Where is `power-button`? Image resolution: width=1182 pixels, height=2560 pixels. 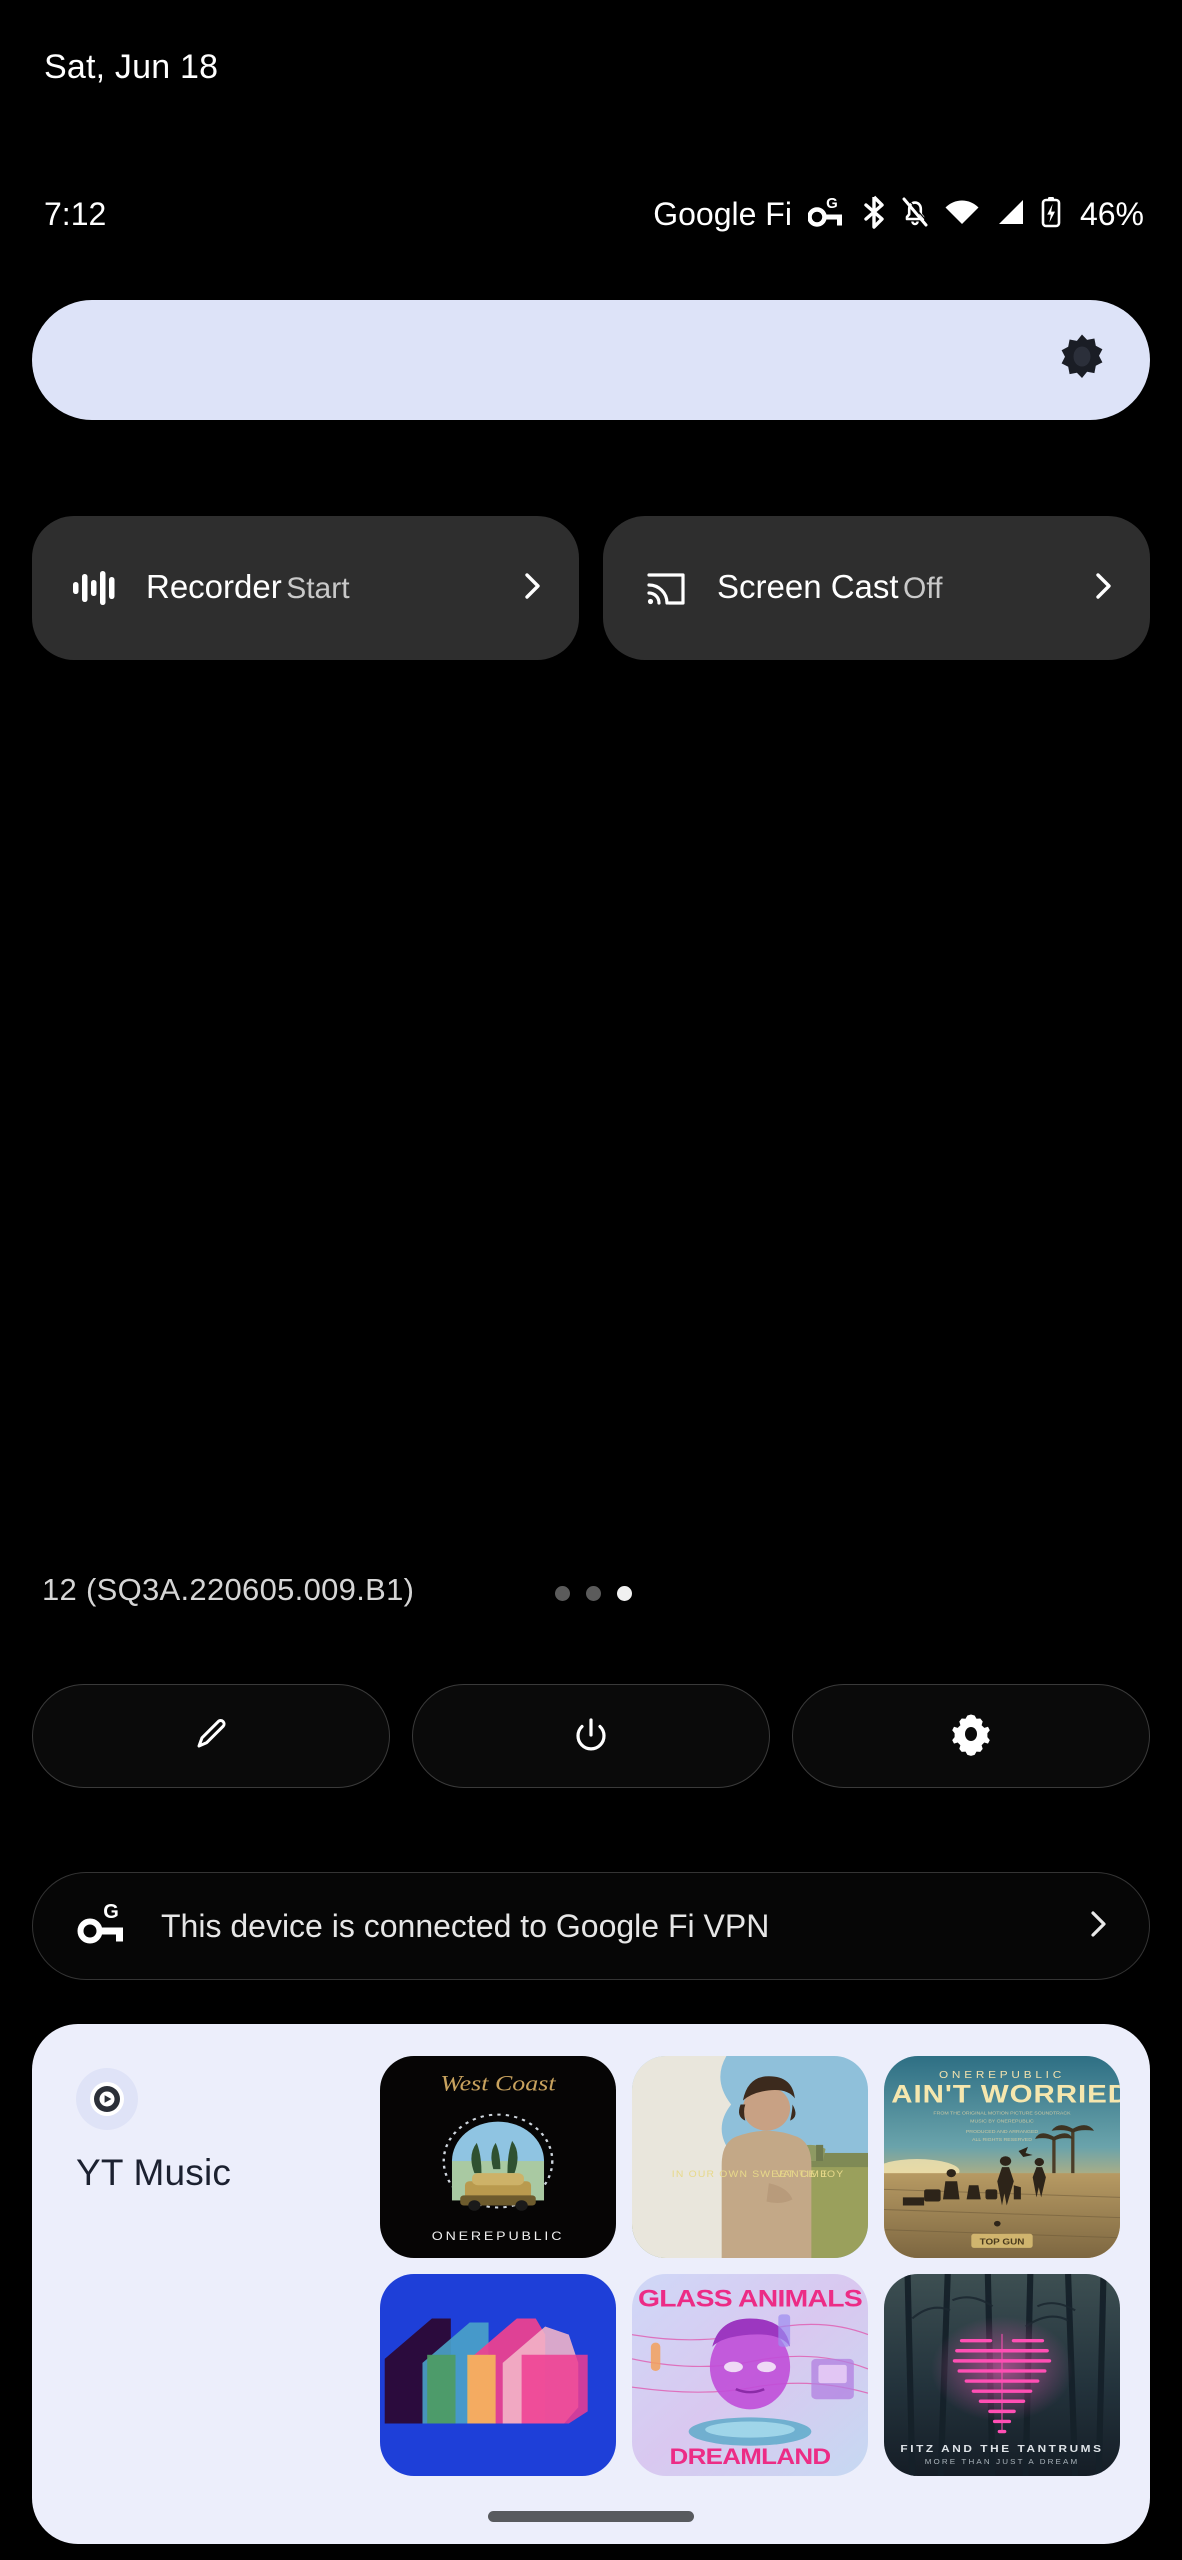 power-button is located at coordinates (591, 1736).